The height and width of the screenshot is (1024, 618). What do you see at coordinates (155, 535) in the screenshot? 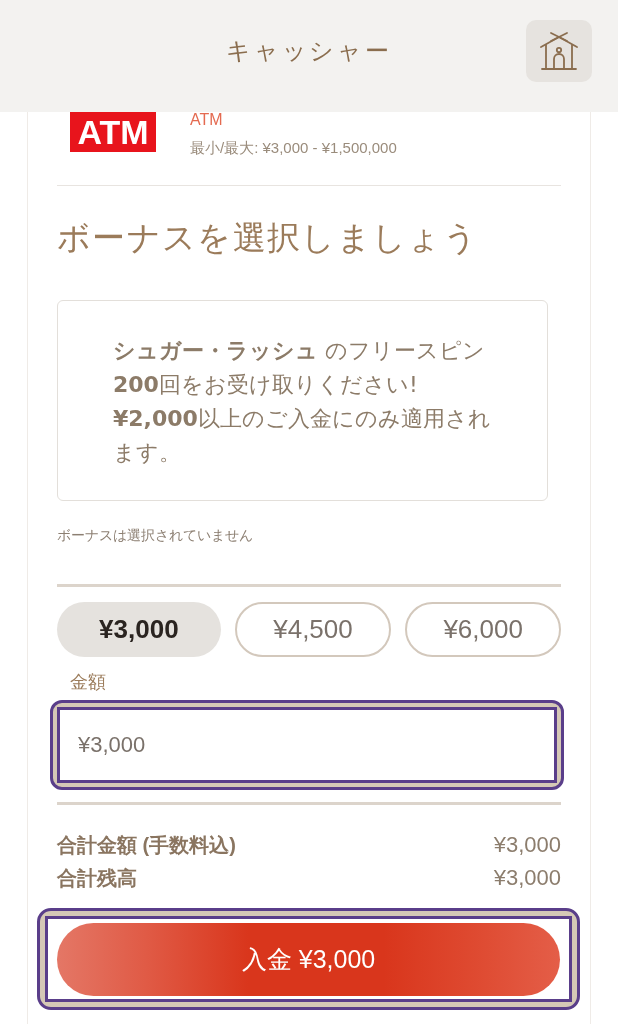
I see `bonus-status: ボーナスは選択されていません` at bounding box center [155, 535].